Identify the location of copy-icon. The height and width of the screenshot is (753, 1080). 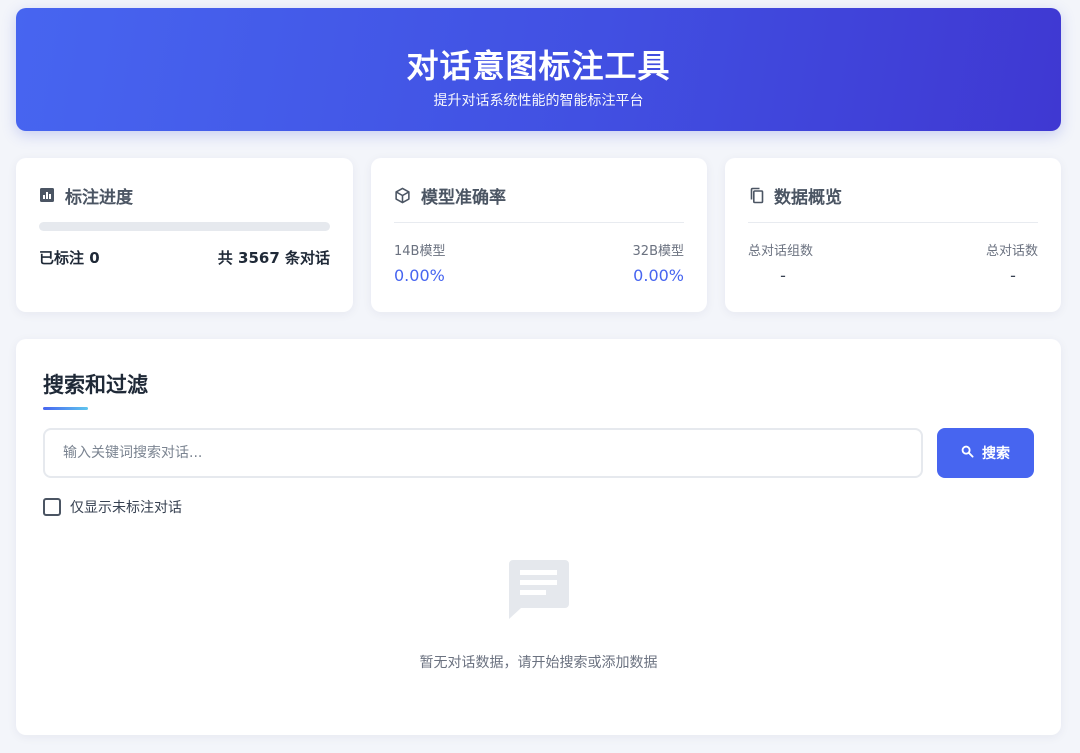
(756, 195).